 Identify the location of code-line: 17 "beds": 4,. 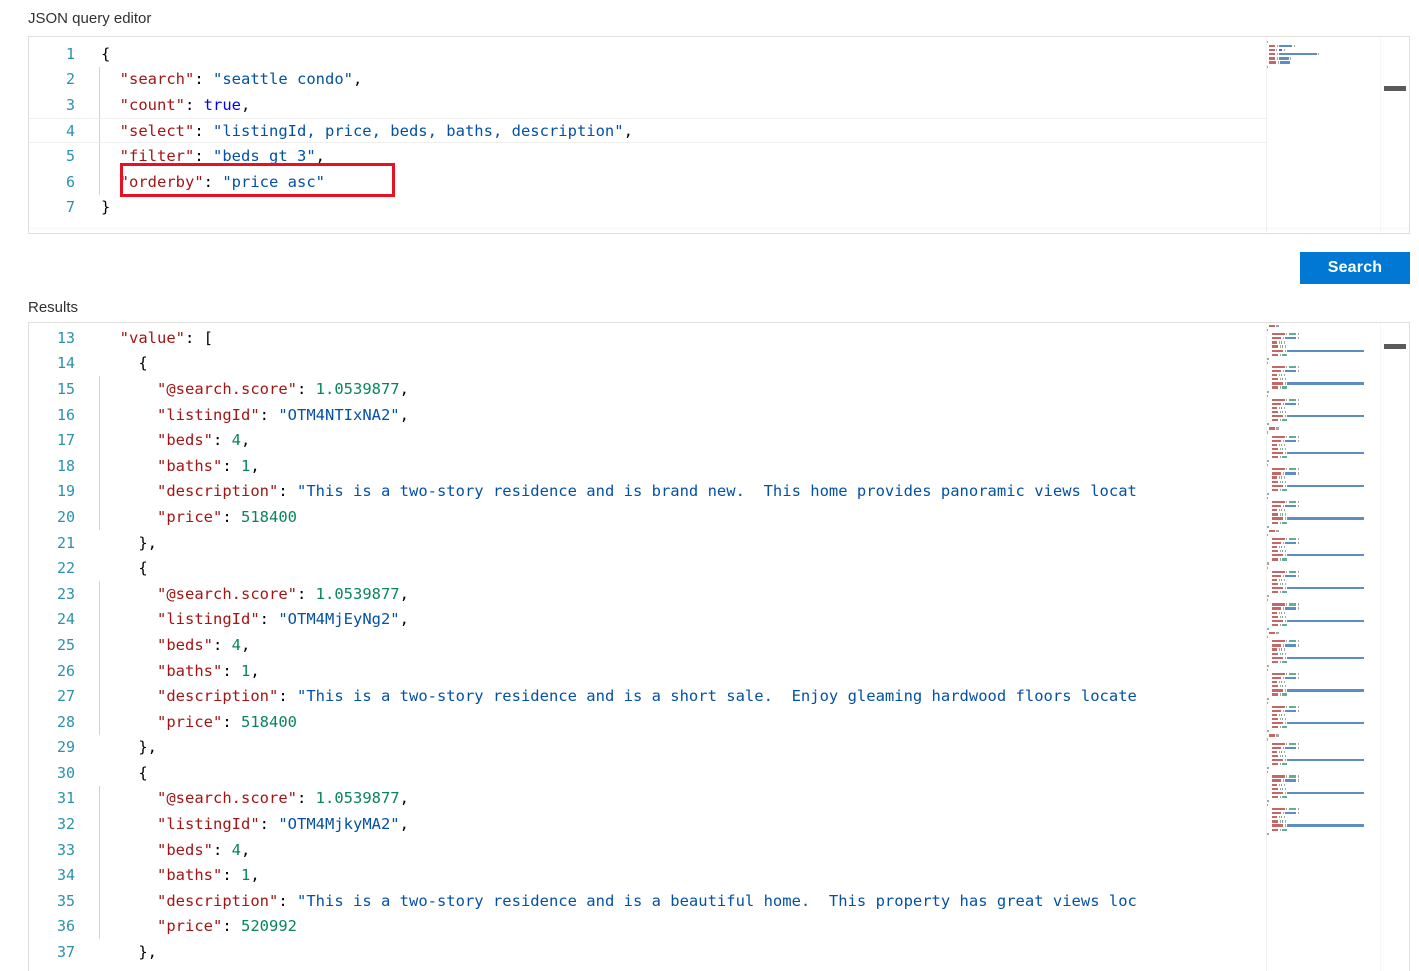
(719, 440).